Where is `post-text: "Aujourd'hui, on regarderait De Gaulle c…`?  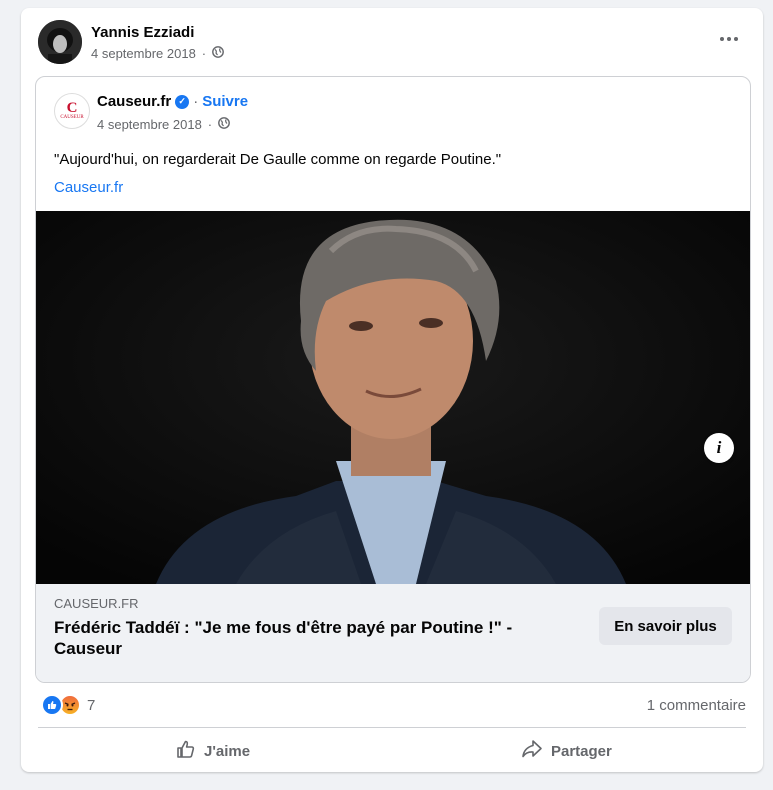
post-text: "Aujourd'hui, on regarderait De Gaulle c… is located at coordinates (278, 159).